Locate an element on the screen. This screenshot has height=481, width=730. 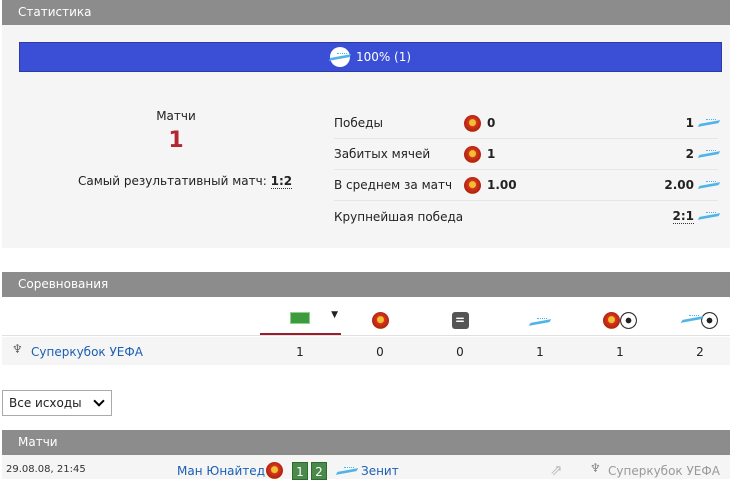
stat-left: 1 is located at coordinates (491, 154).